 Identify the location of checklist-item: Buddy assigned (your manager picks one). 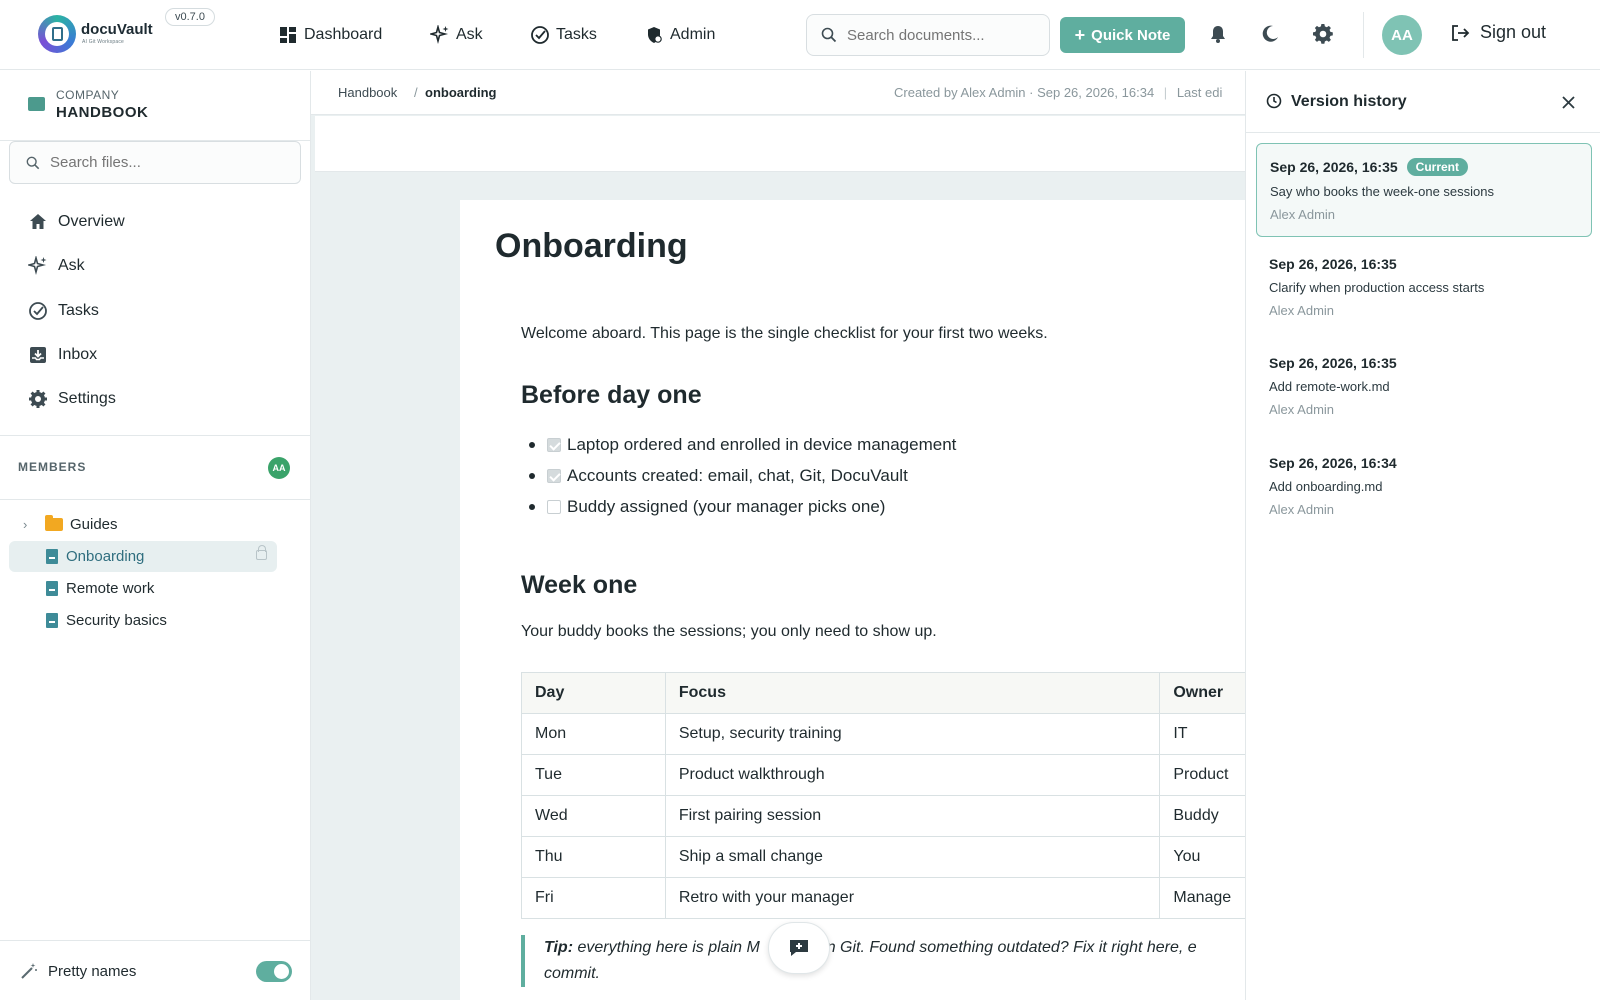
(707, 507).